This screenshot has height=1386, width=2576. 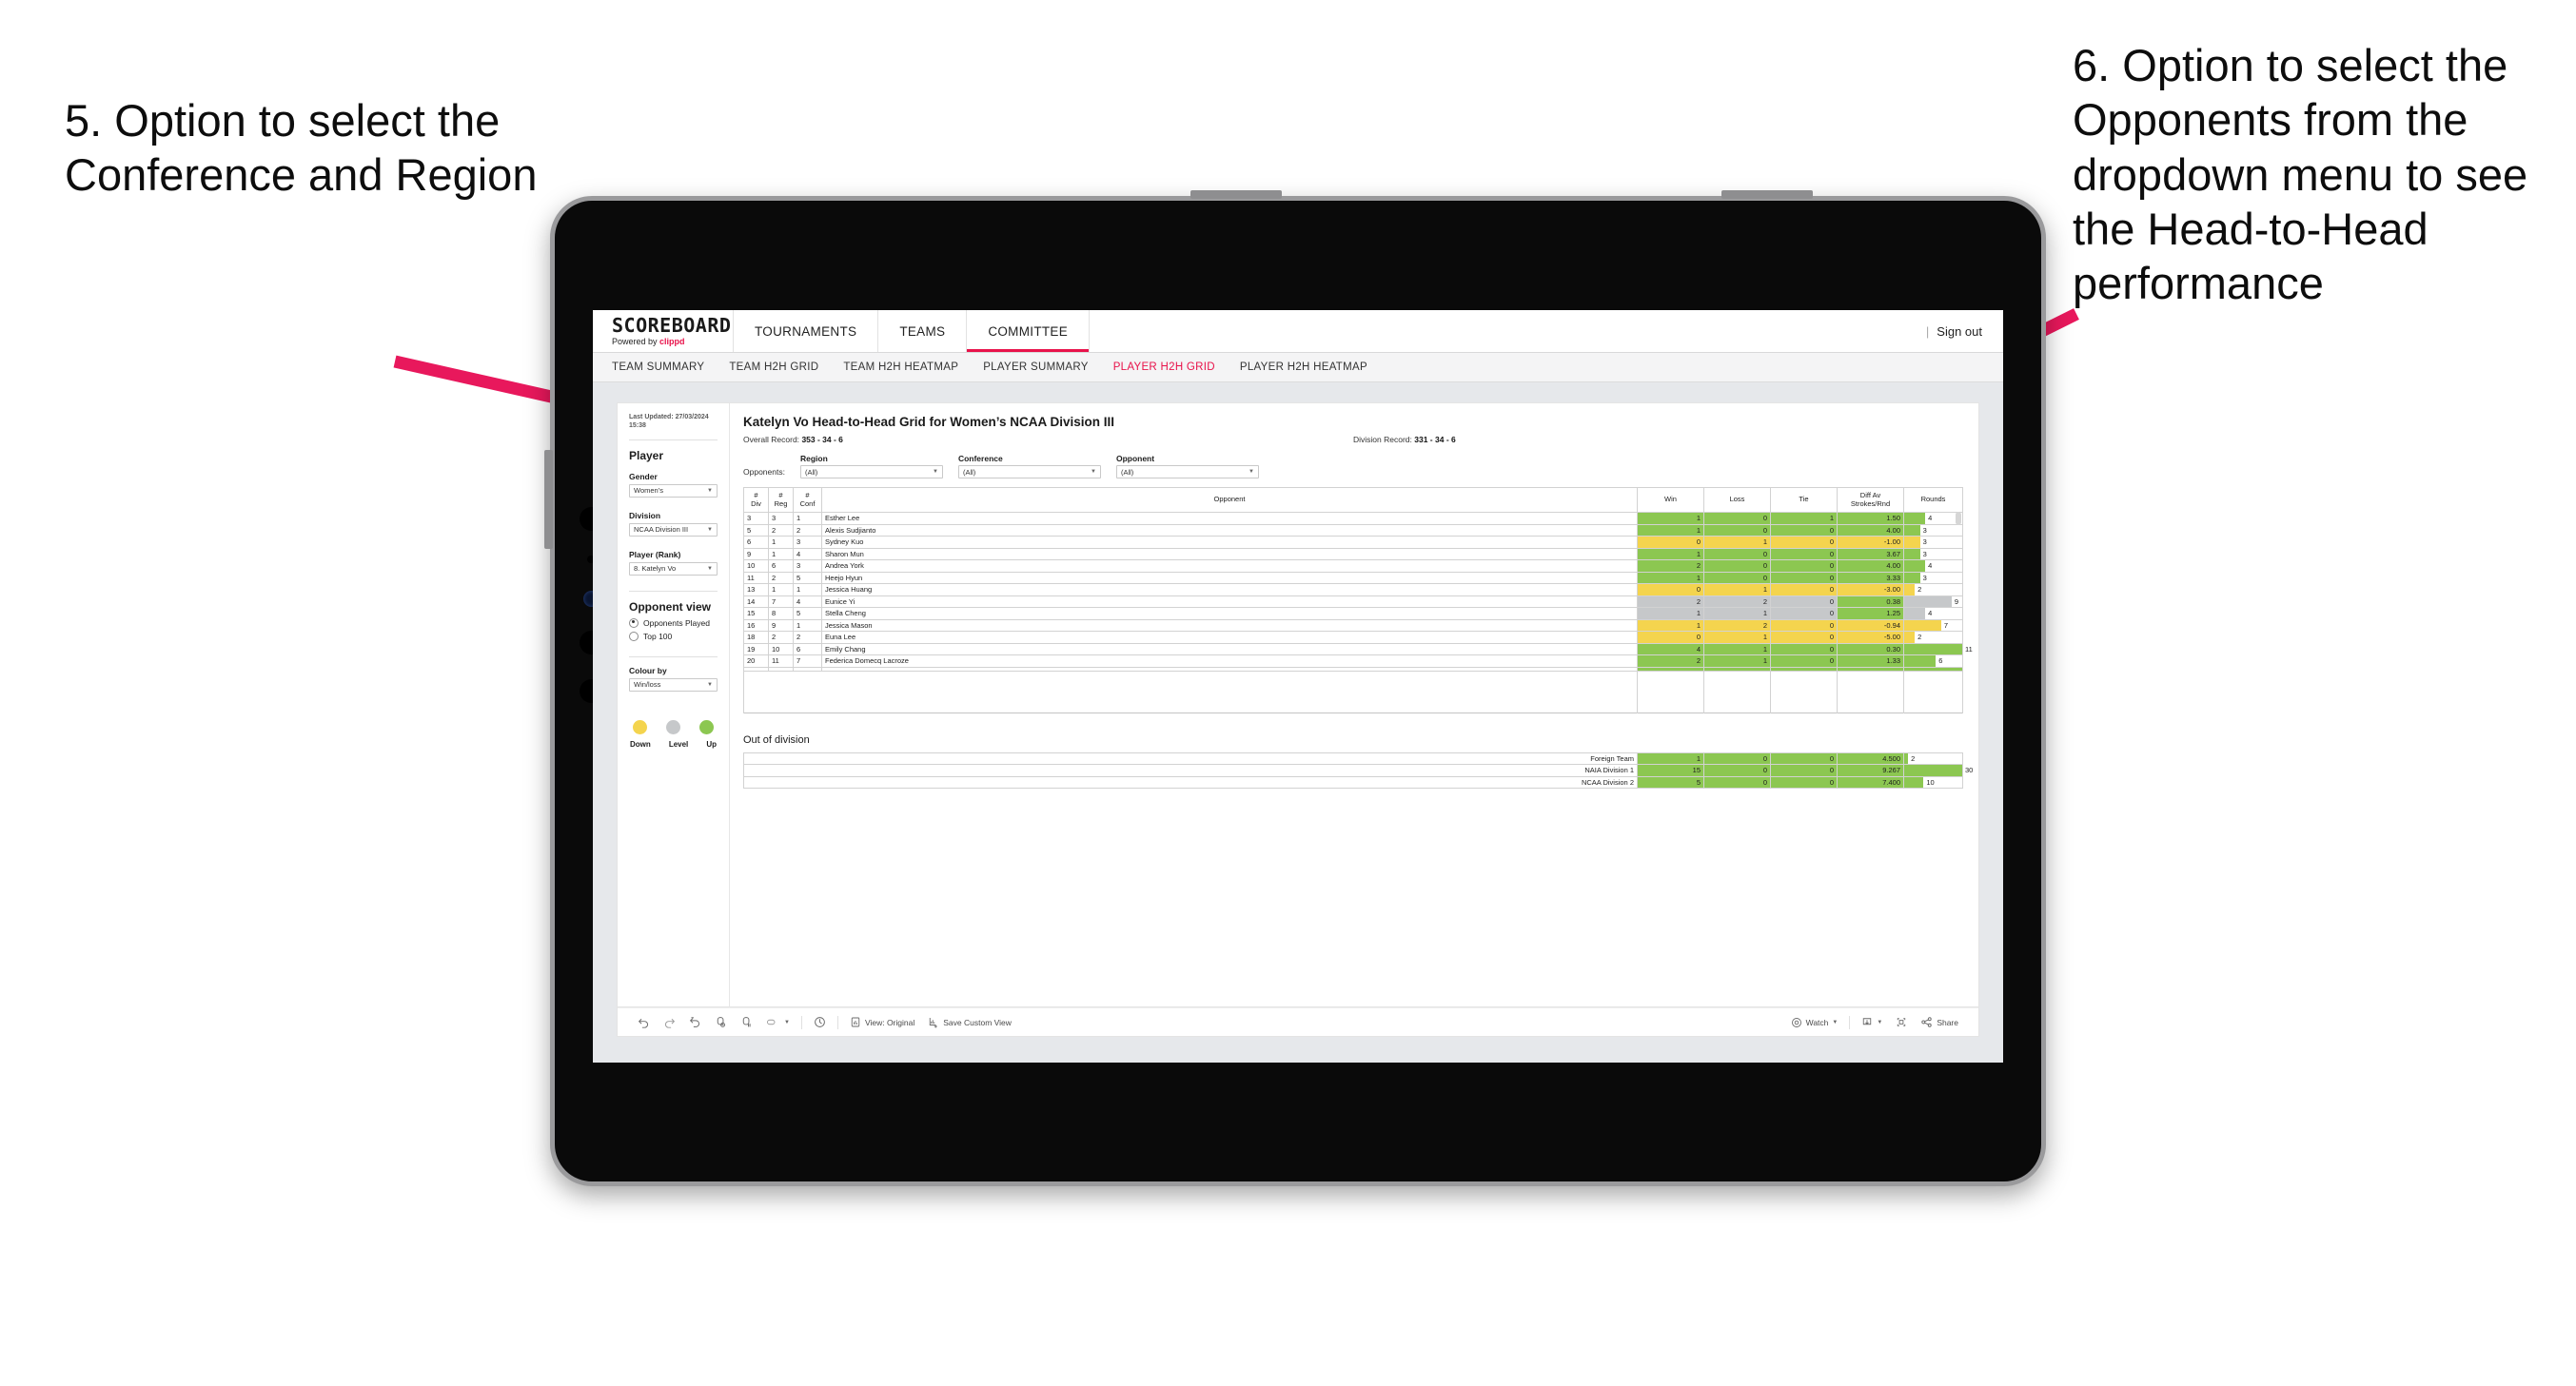 What do you see at coordinates (673, 684) in the screenshot?
I see `colour-by-select: Win/loss ▼` at bounding box center [673, 684].